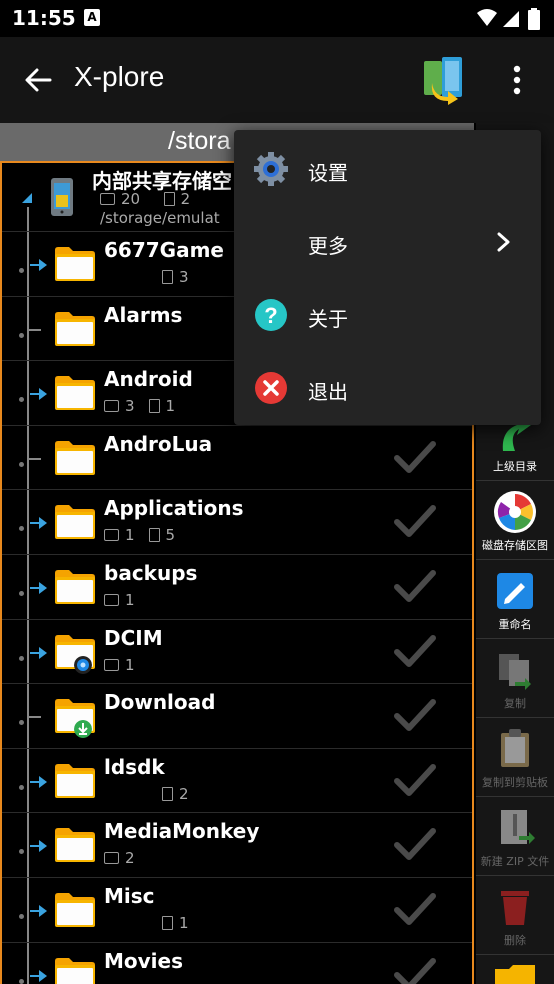  I want to click on file-count: 5, so click(170, 535).